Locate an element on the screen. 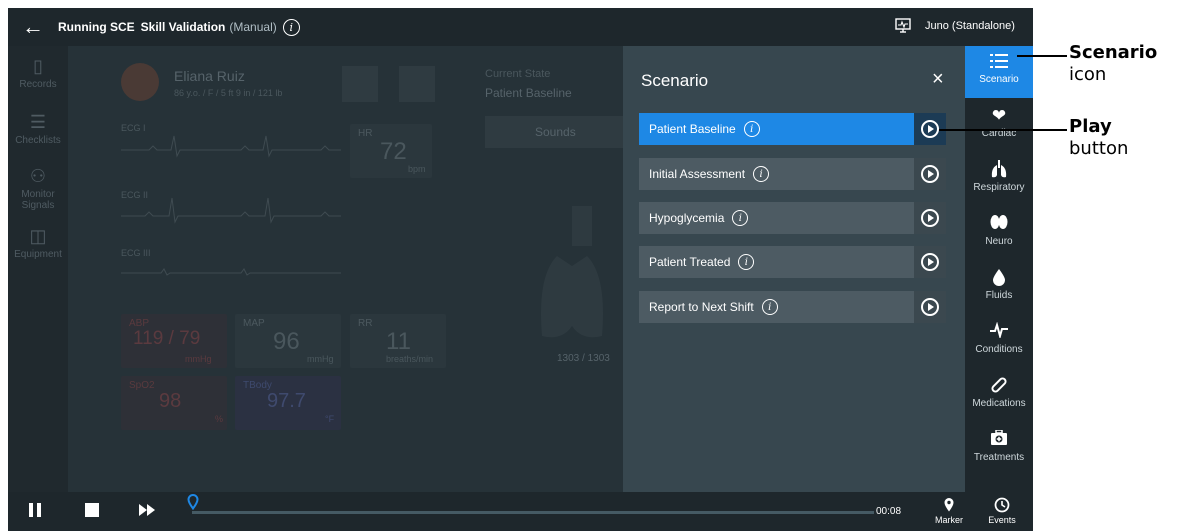  mode-label: (Manual) is located at coordinates (253, 27).